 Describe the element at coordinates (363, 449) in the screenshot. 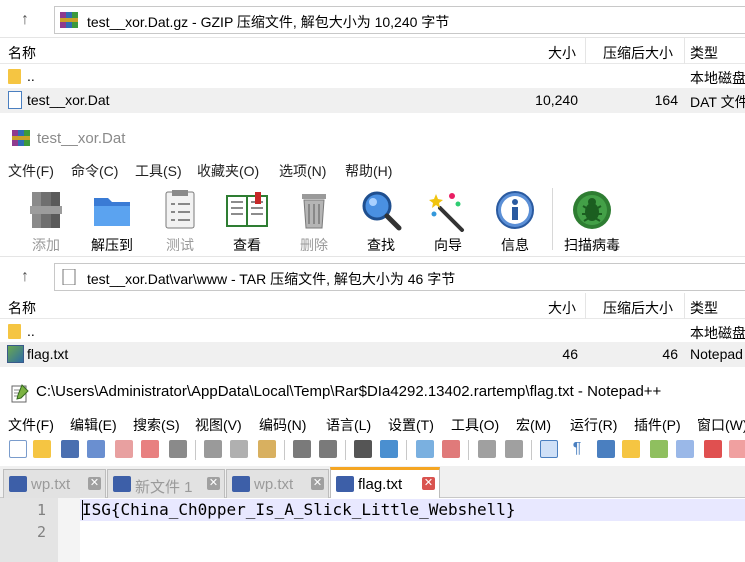

I see `find-icon` at that location.